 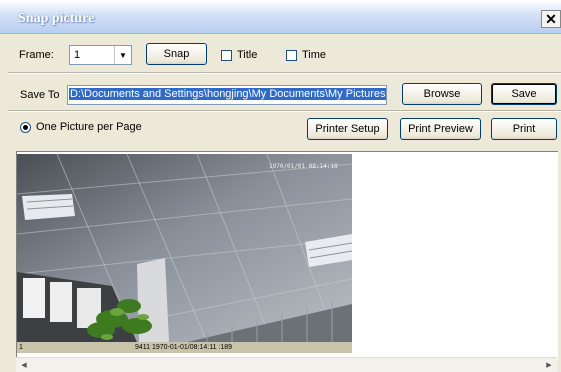 What do you see at coordinates (89, 127) in the screenshot?
I see `one-picture-per-page-label: One Picture per Page` at bounding box center [89, 127].